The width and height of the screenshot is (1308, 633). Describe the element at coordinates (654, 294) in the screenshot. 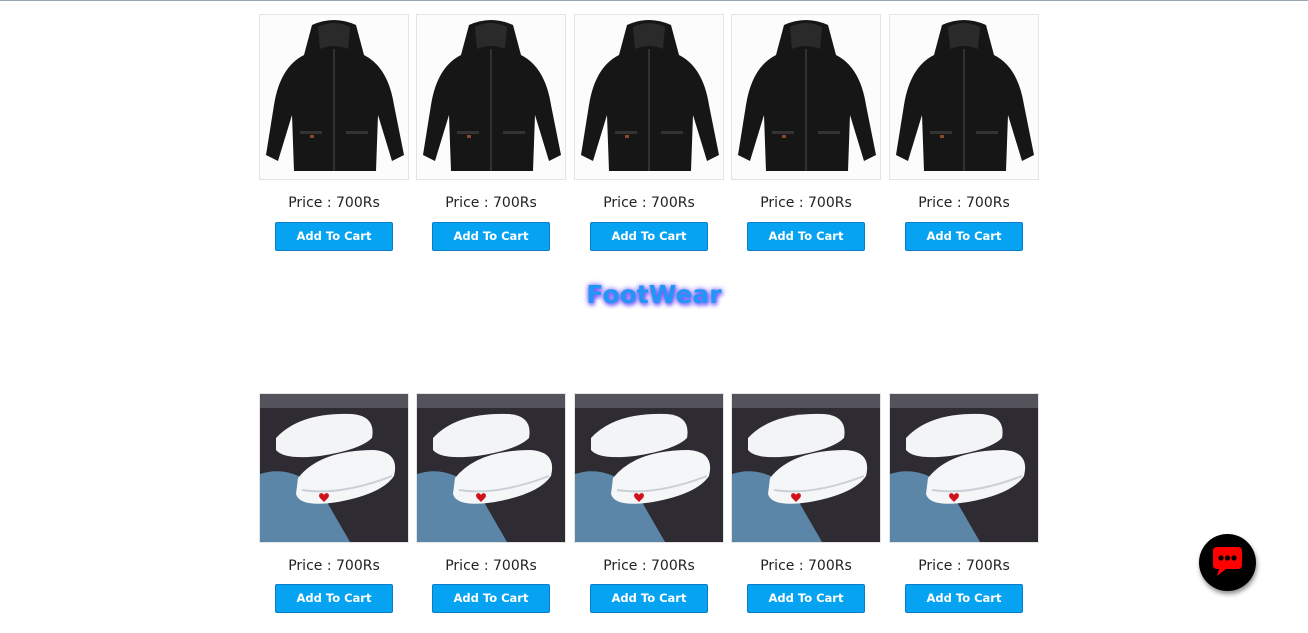

I see `footwear-section-title: FootWear` at that location.